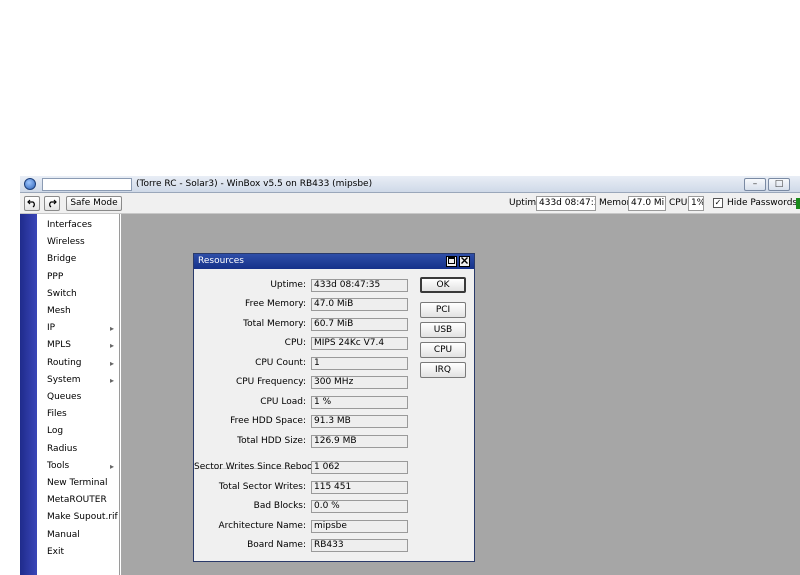 Image resolution: width=800 pixels, height=575 pixels. I want to click on menu-item-switch: Switch, so click(78, 294).